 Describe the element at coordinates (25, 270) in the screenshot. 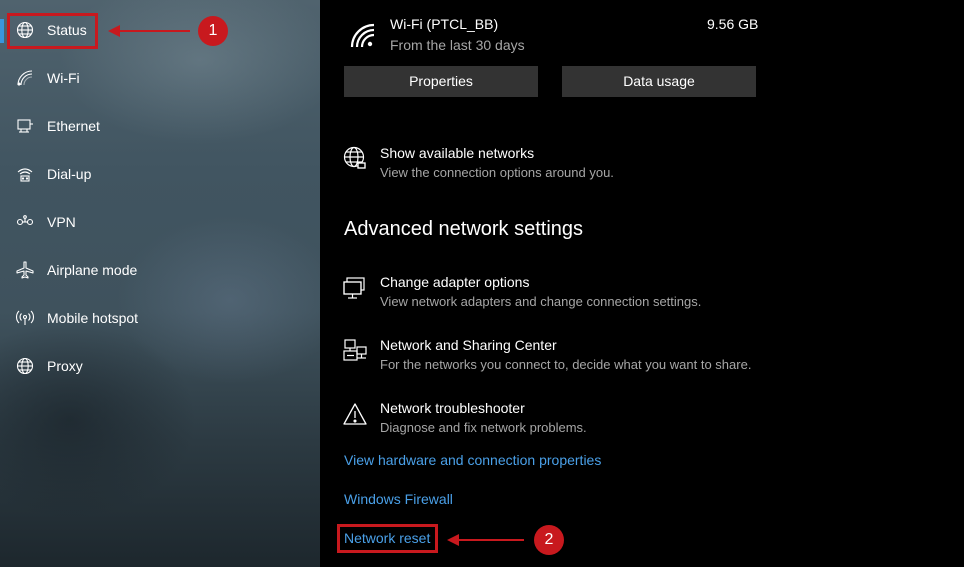

I see `airplane-icon` at that location.